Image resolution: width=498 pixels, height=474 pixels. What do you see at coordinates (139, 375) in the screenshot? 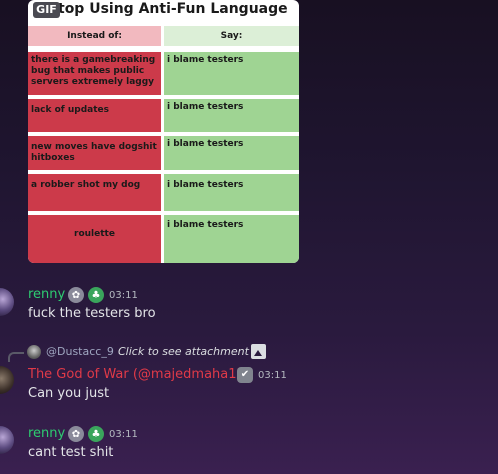
I see `username: The God of War (@majedmaha12)` at bounding box center [139, 375].